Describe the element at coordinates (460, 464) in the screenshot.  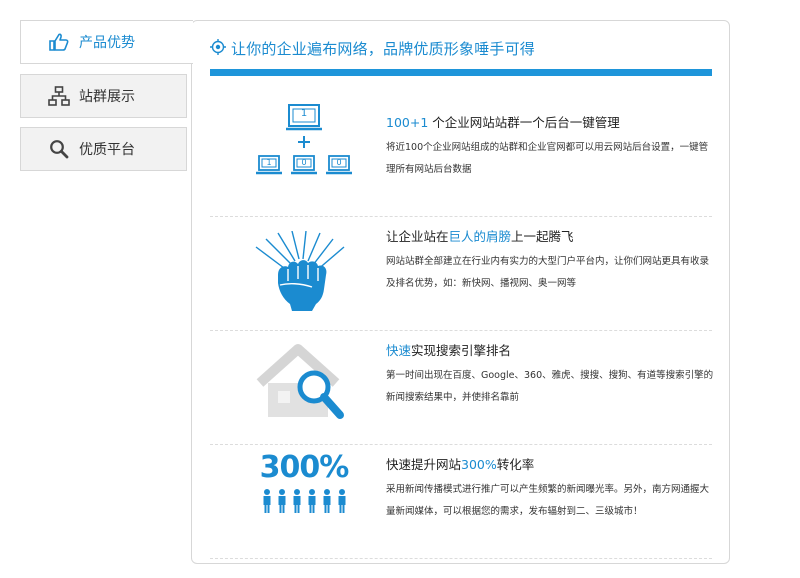
I see `feature-title: 快速提升网站300%转化率` at that location.